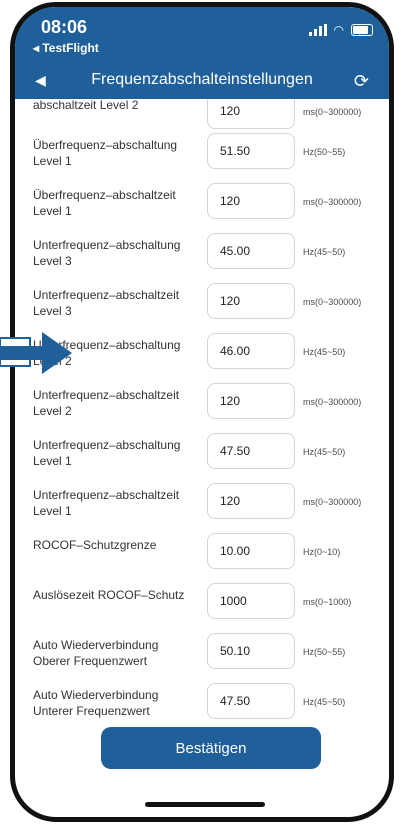 This screenshot has width=401, height=825. What do you see at coordinates (107, 253) in the screenshot?
I see `setting-label: Unterfrequenz–abschaltung Level 3` at bounding box center [107, 253].